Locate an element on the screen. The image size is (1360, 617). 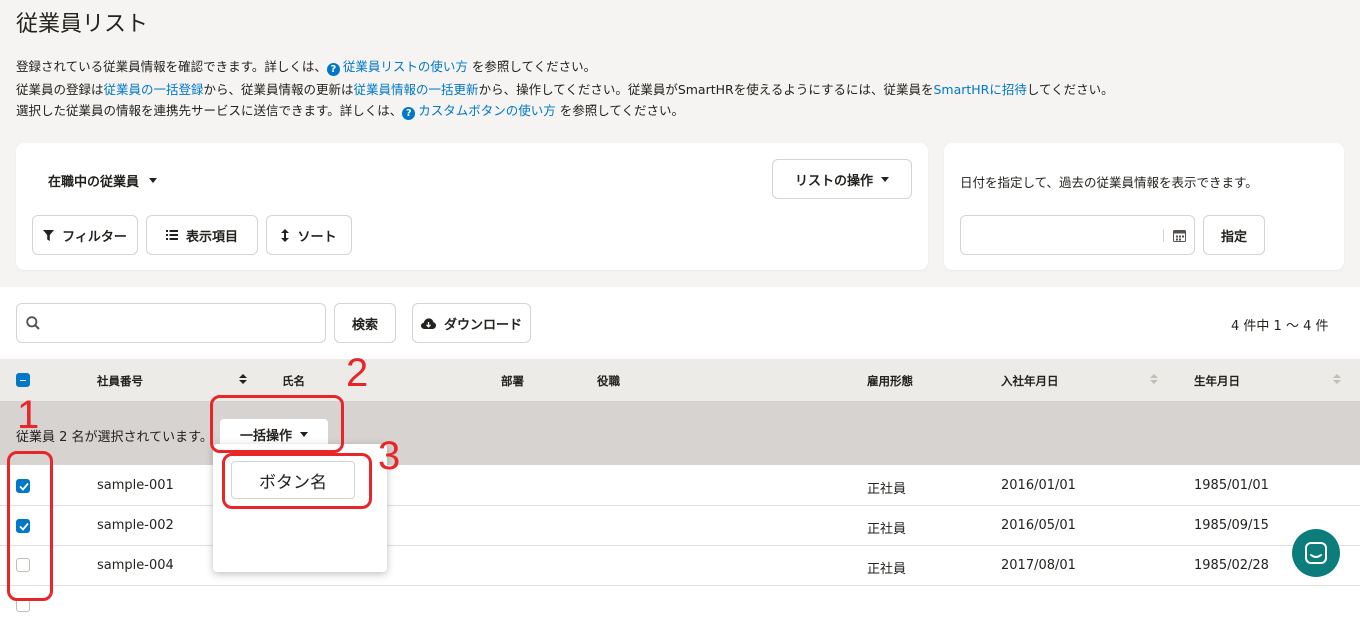
list-operations-button: リストの操作 is located at coordinates (842, 179).